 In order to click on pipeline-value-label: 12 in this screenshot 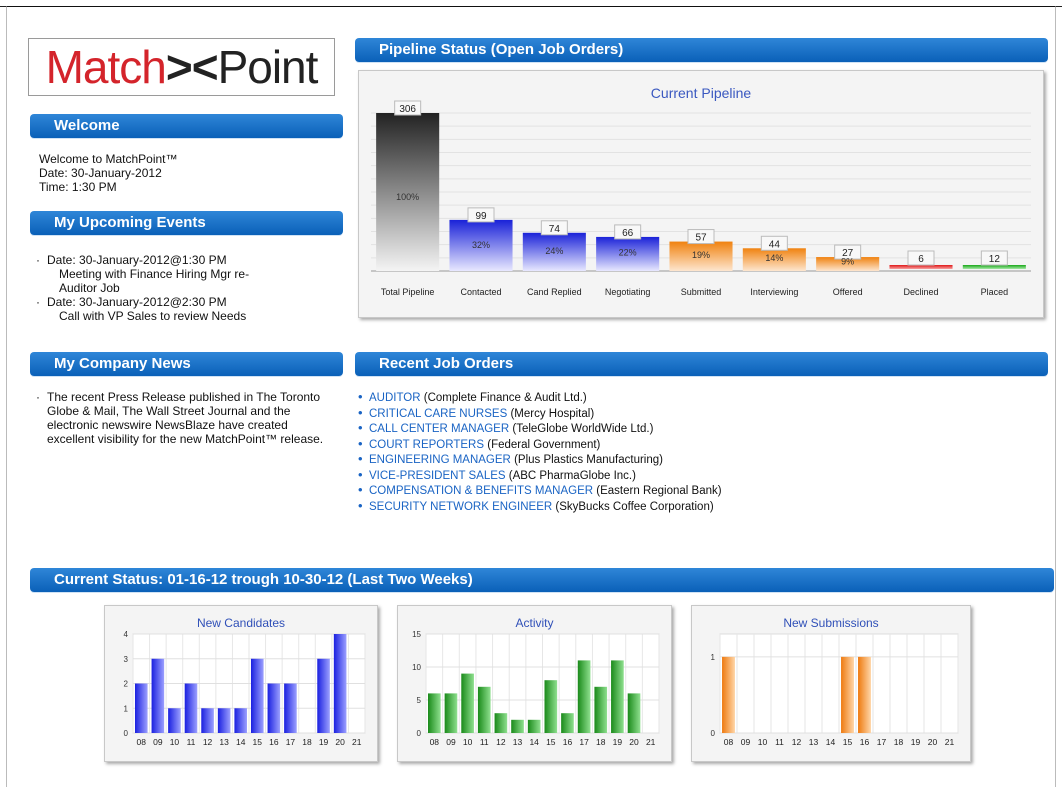, I will do `click(995, 259)`.